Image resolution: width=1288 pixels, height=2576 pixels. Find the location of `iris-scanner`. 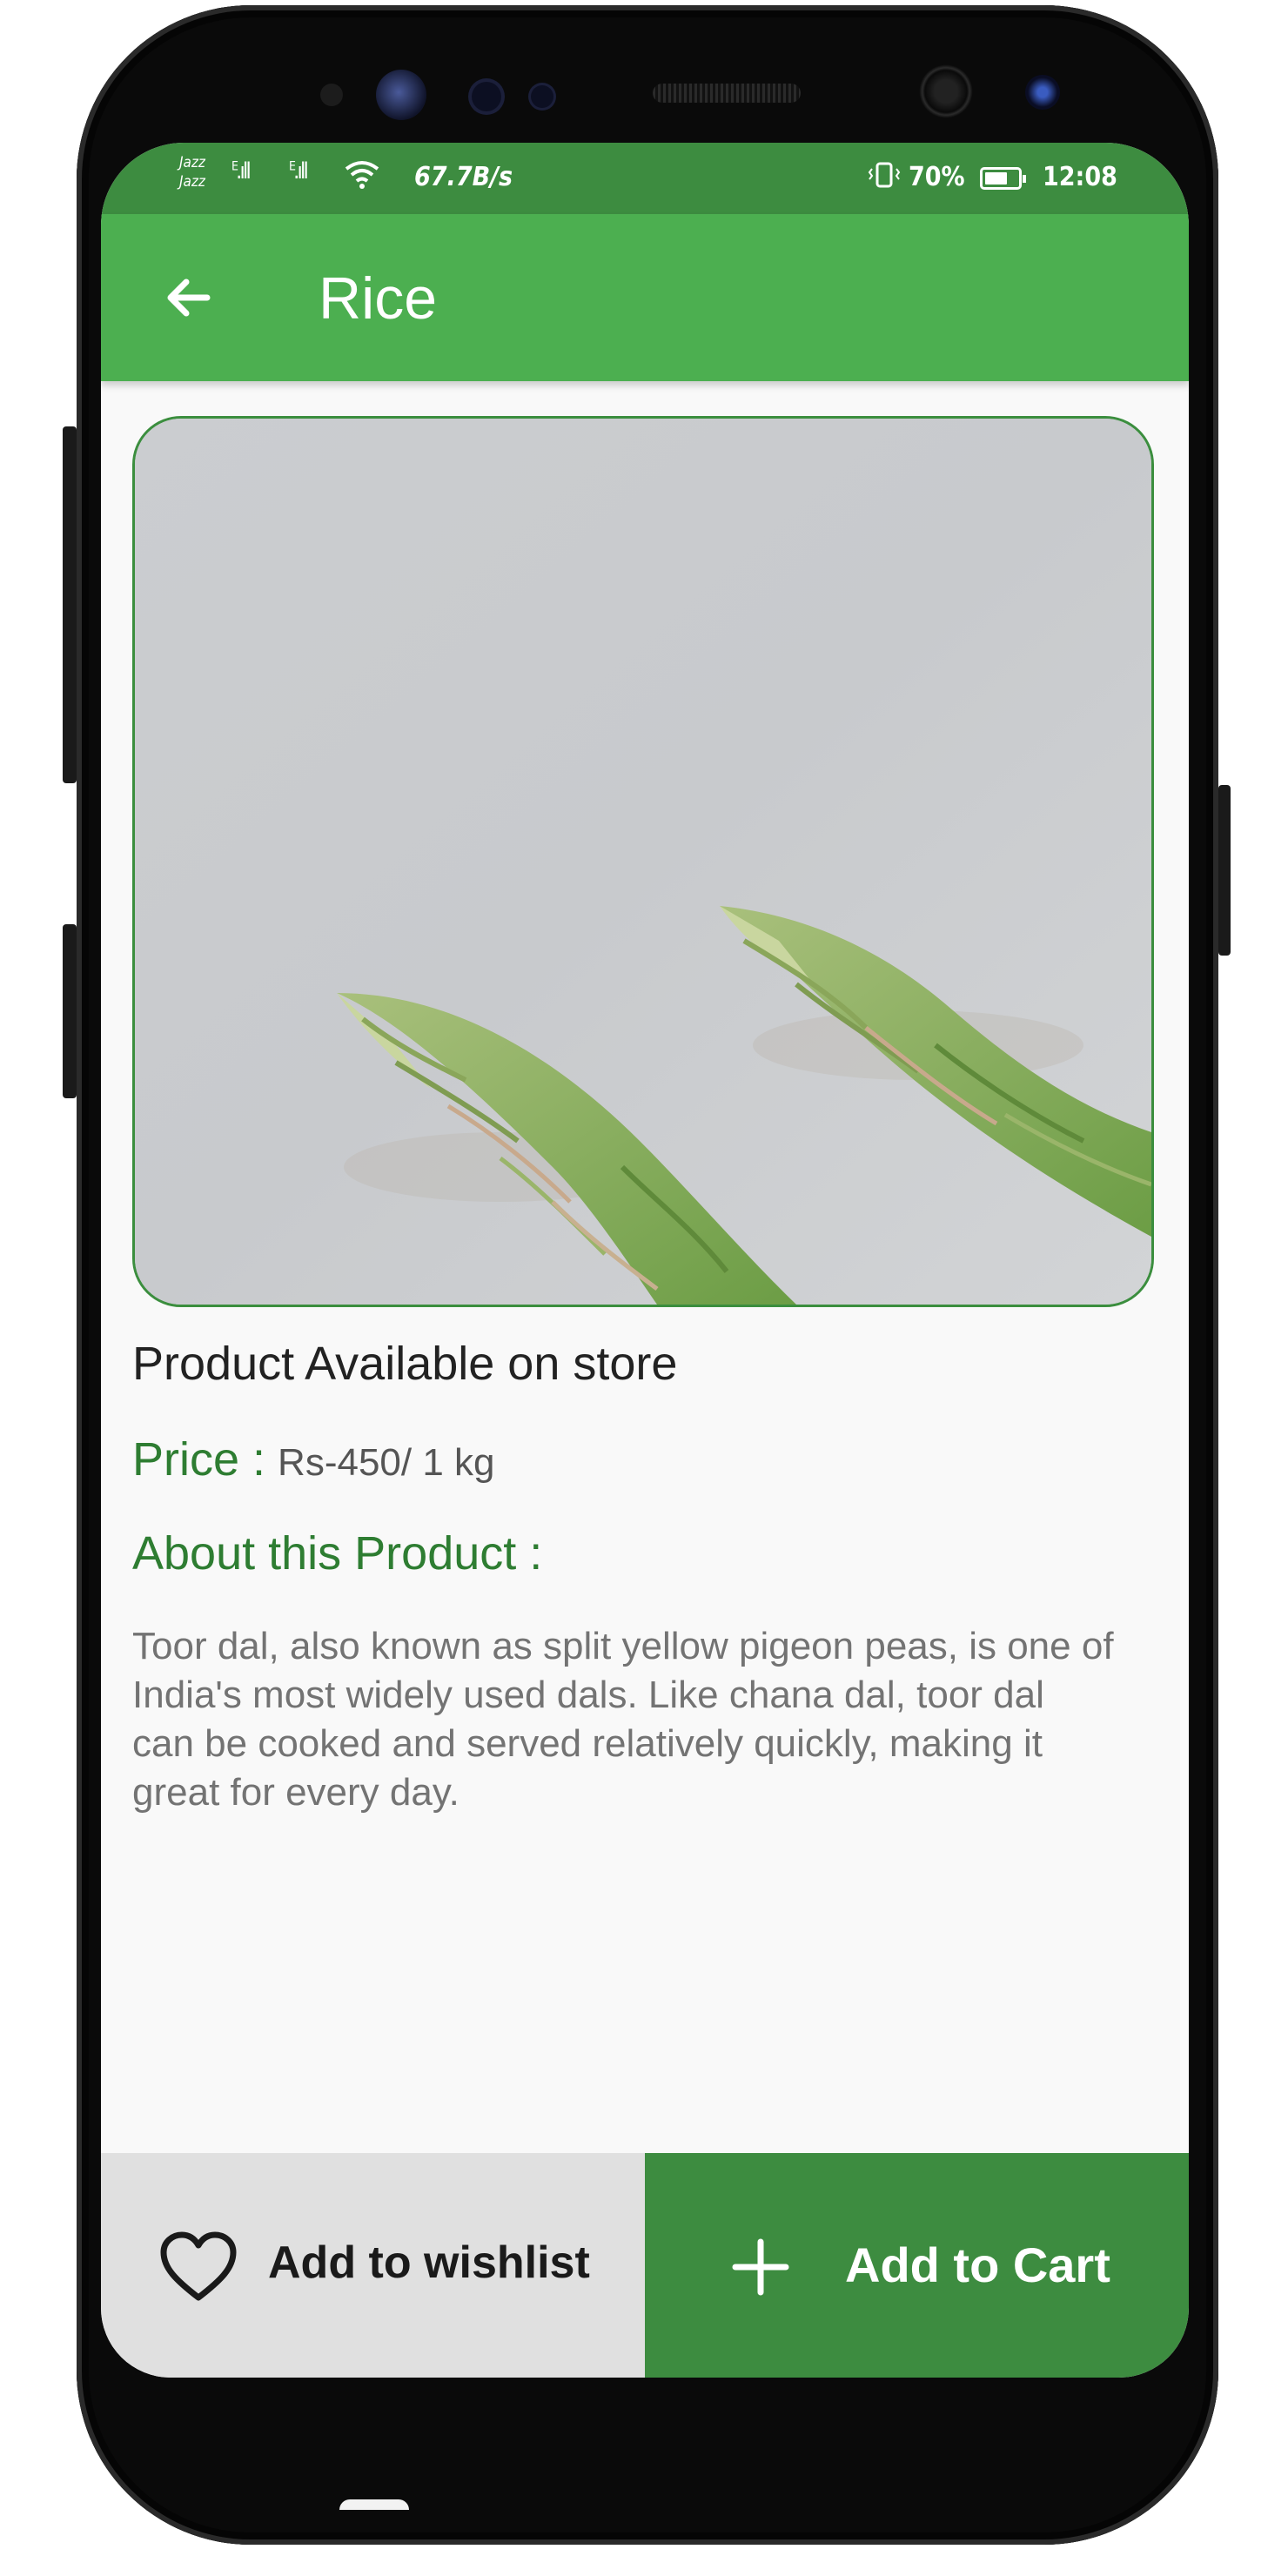

iris-scanner is located at coordinates (401, 95).